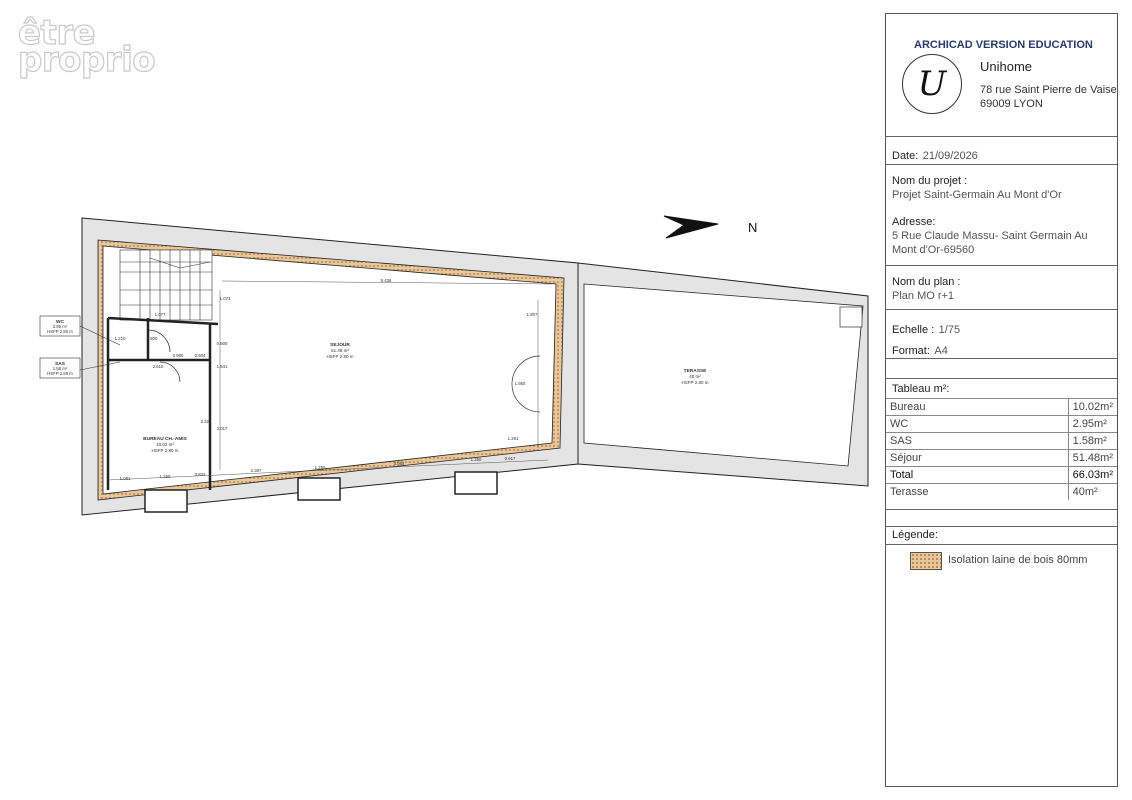  Describe the element at coordinates (1001, 288) in the screenshot. I see `plan-name-section: Nom du plan : Plan MO r+1` at that location.